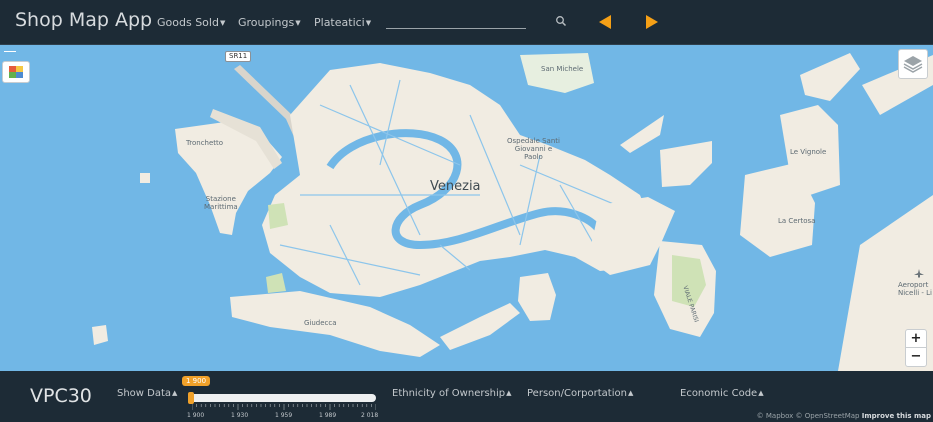 The height and width of the screenshot is (422, 933). What do you see at coordinates (328, 415) in the screenshot?
I see `tick-label: 1 989` at bounding box center [328, 415].